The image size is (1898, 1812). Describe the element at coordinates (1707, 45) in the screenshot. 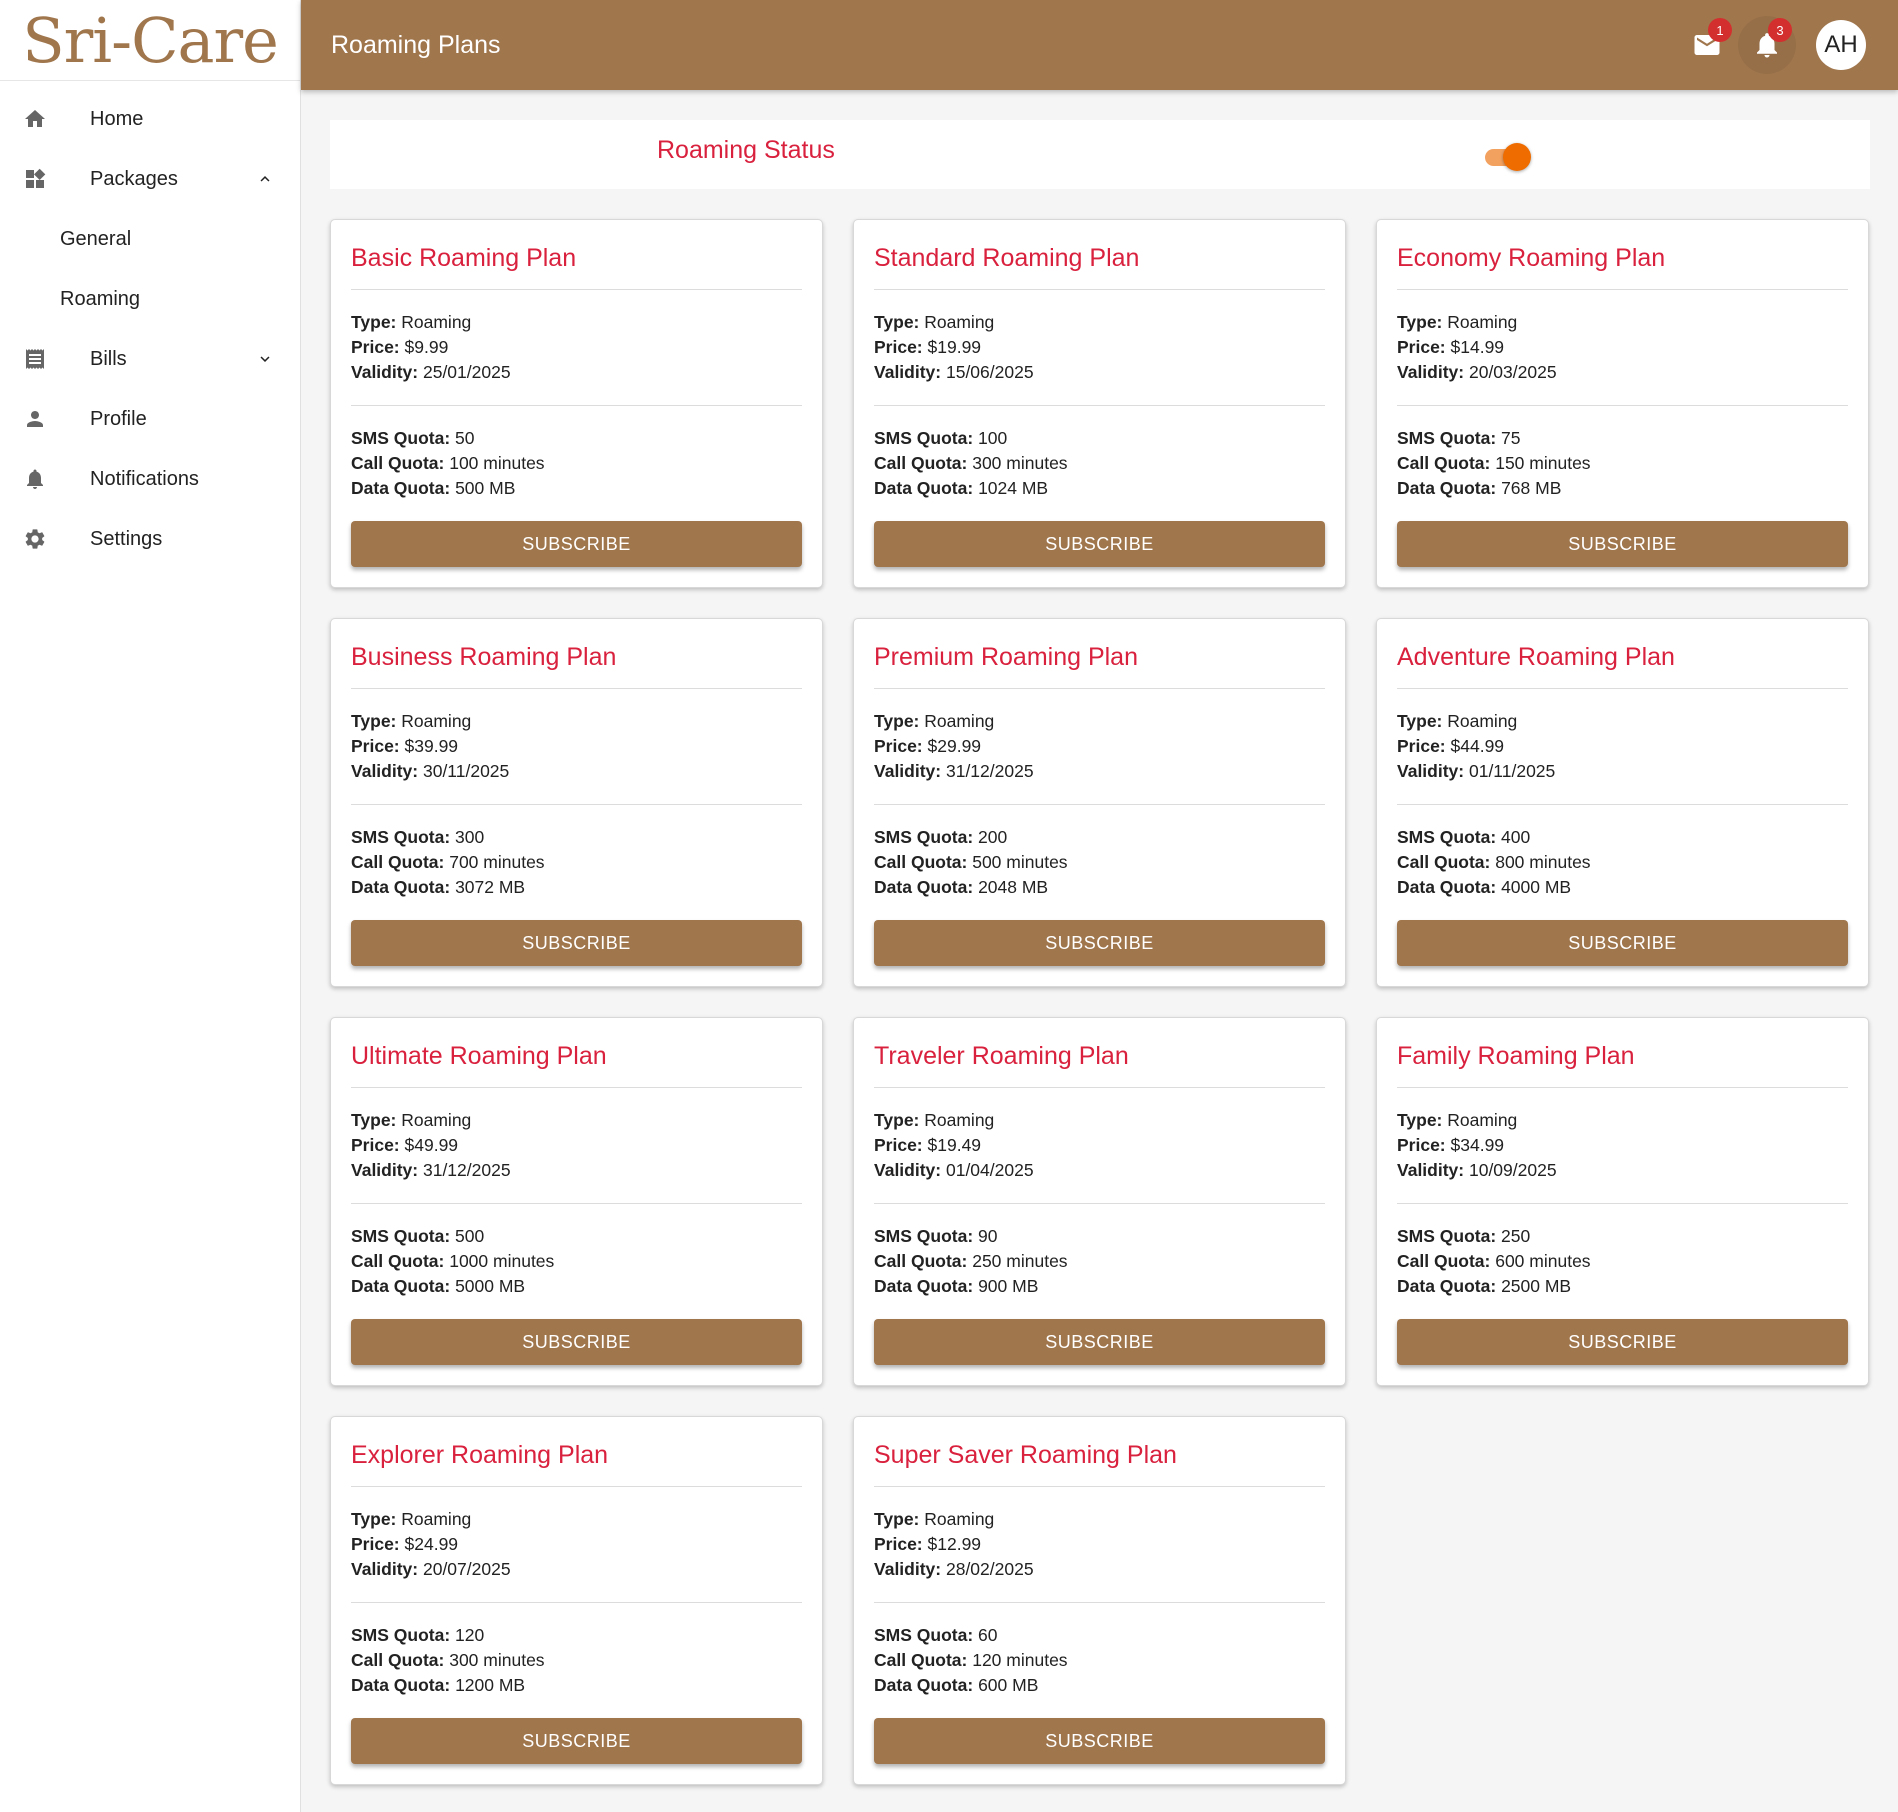

I see `mail-button: 1` at that location.